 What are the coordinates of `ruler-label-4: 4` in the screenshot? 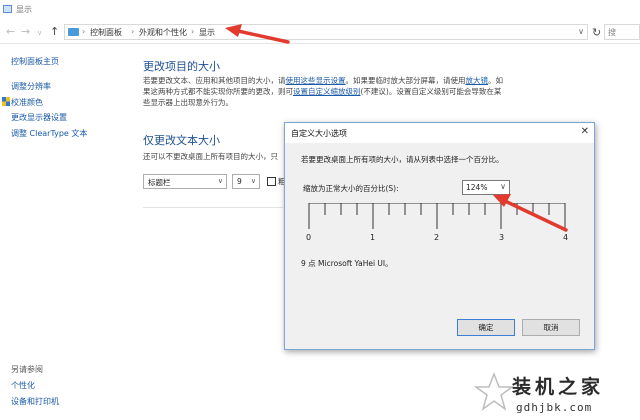 It's located at (566, 237).